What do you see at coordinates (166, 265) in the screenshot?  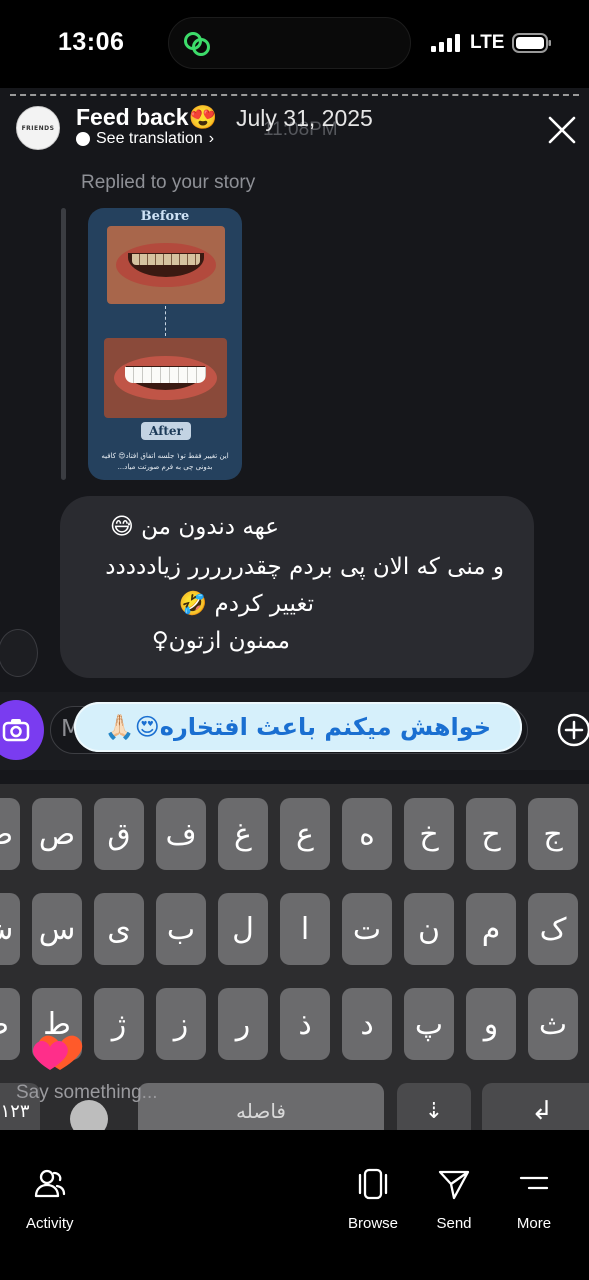 I see `before-smile-image` at bounding box center [166, 265].